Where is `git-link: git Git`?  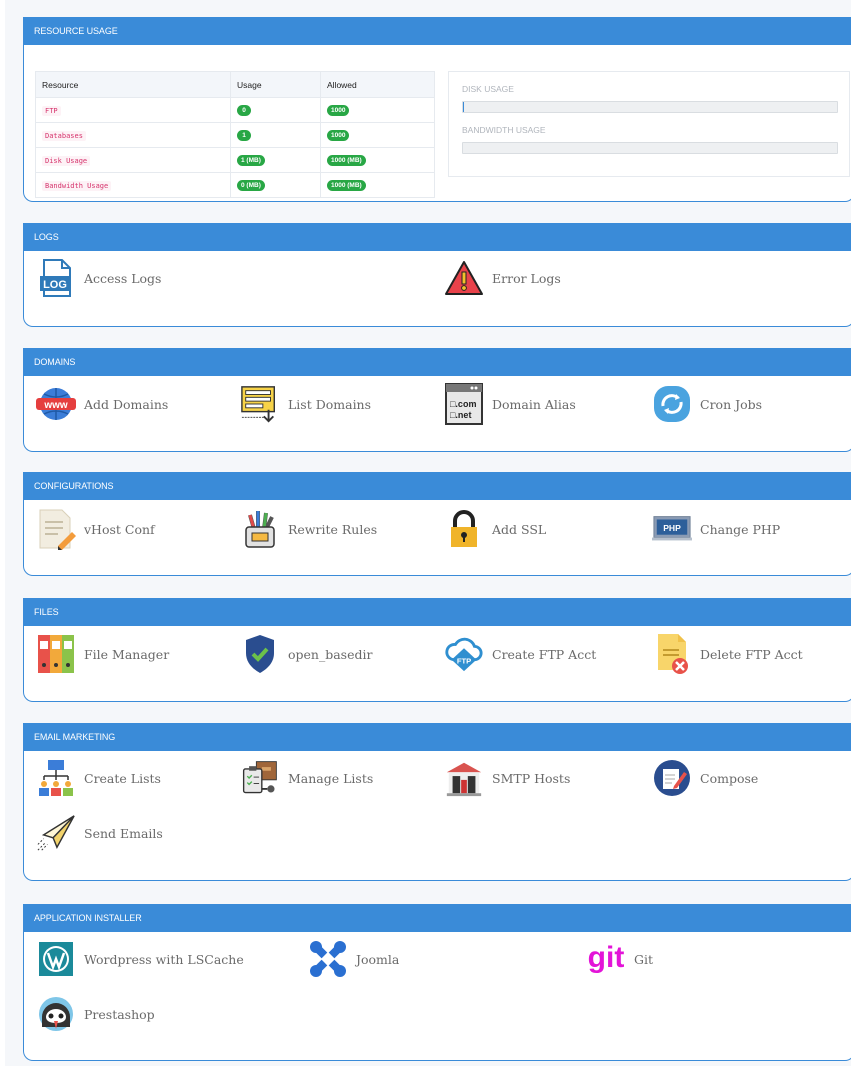 git-link: git Git is located at coordinates (619, 959).